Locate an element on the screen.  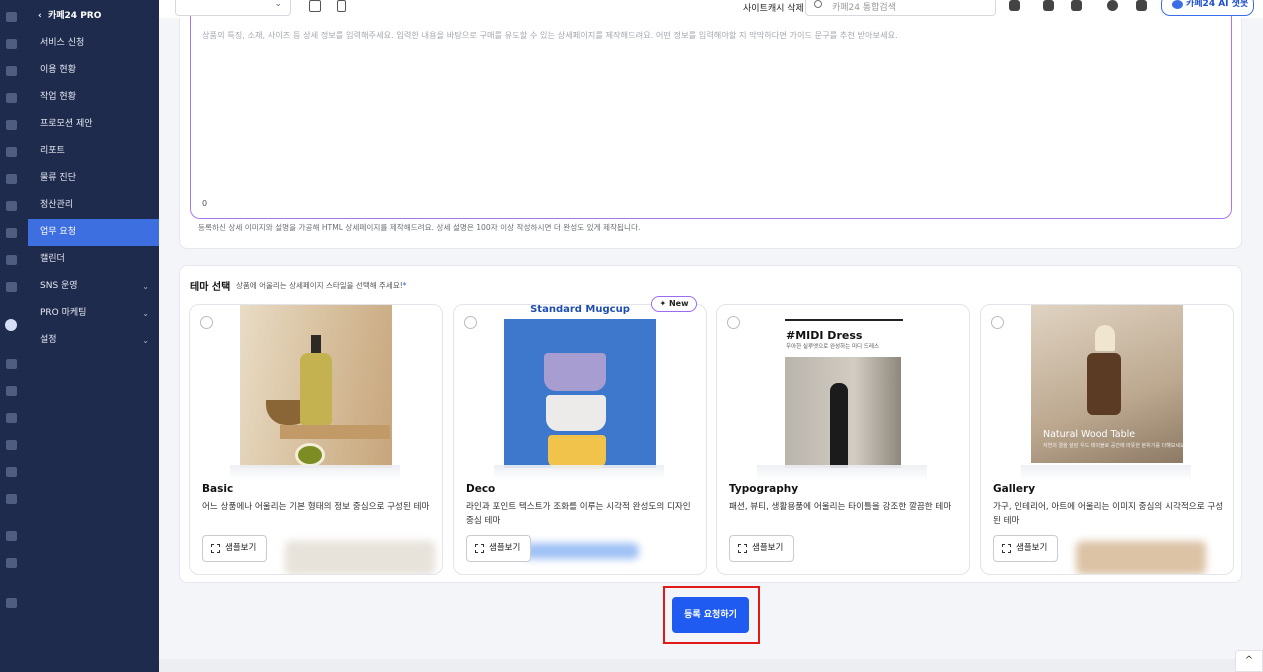
sidebar-item-usage: 이용 현황 is located at coordinates (93, 70).